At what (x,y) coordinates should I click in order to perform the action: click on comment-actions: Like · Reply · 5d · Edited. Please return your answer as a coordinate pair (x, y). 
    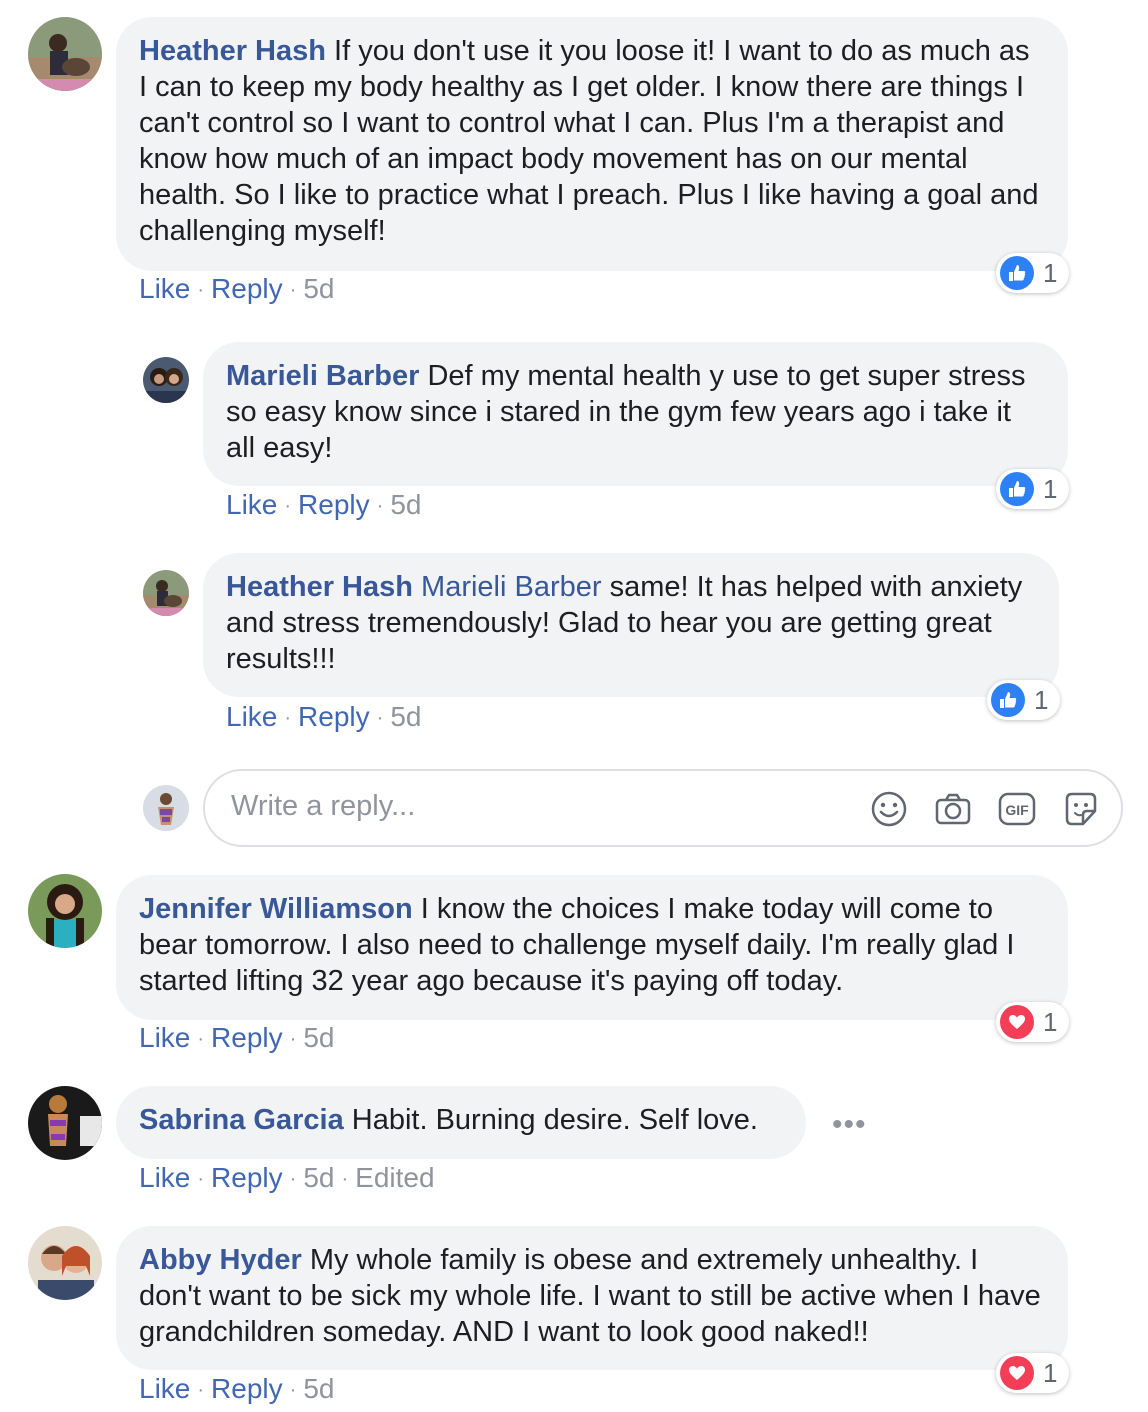
    Looking at the image, I should click on (287, 1178).